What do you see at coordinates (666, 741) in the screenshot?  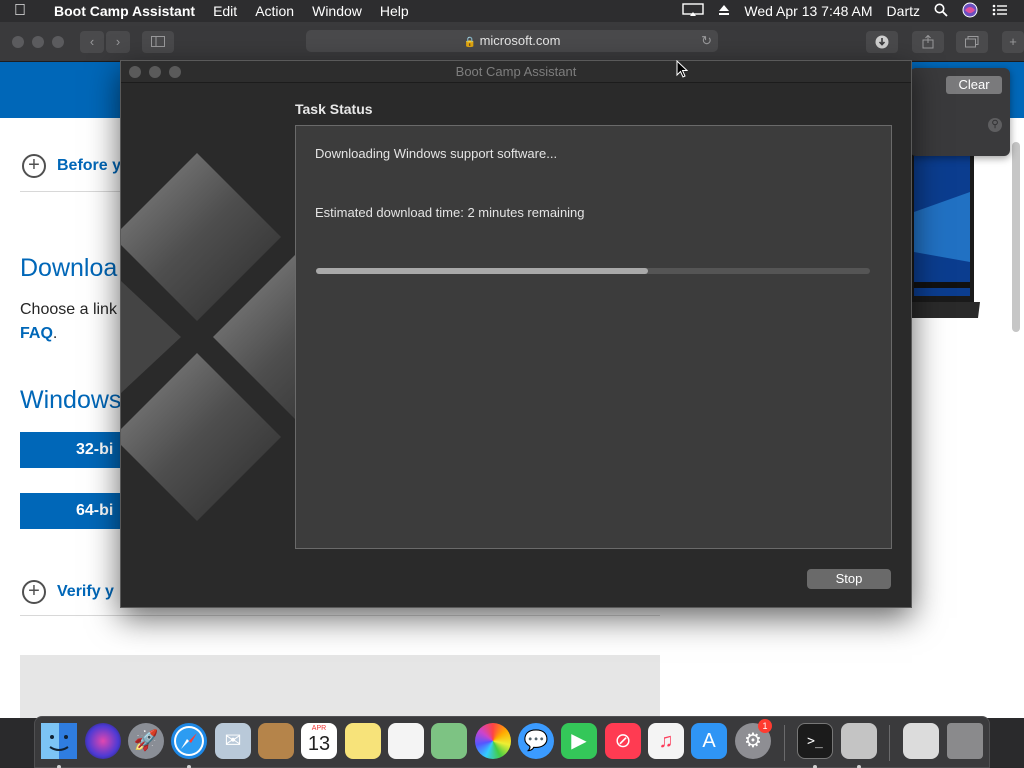 I see `music-icon: ♫` at bounding box center [666, 741].